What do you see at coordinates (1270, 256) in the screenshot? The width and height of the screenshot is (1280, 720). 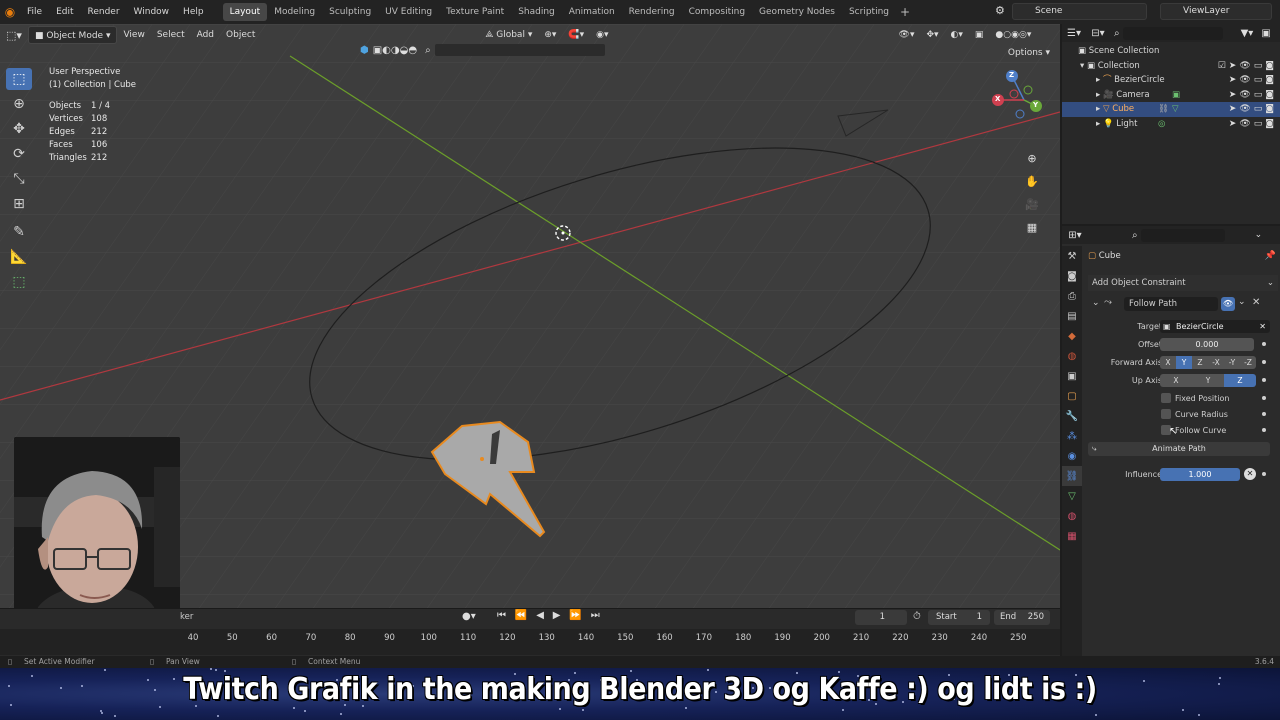 I see `pin-icon: 📌` at bounding box center [1270, 256].